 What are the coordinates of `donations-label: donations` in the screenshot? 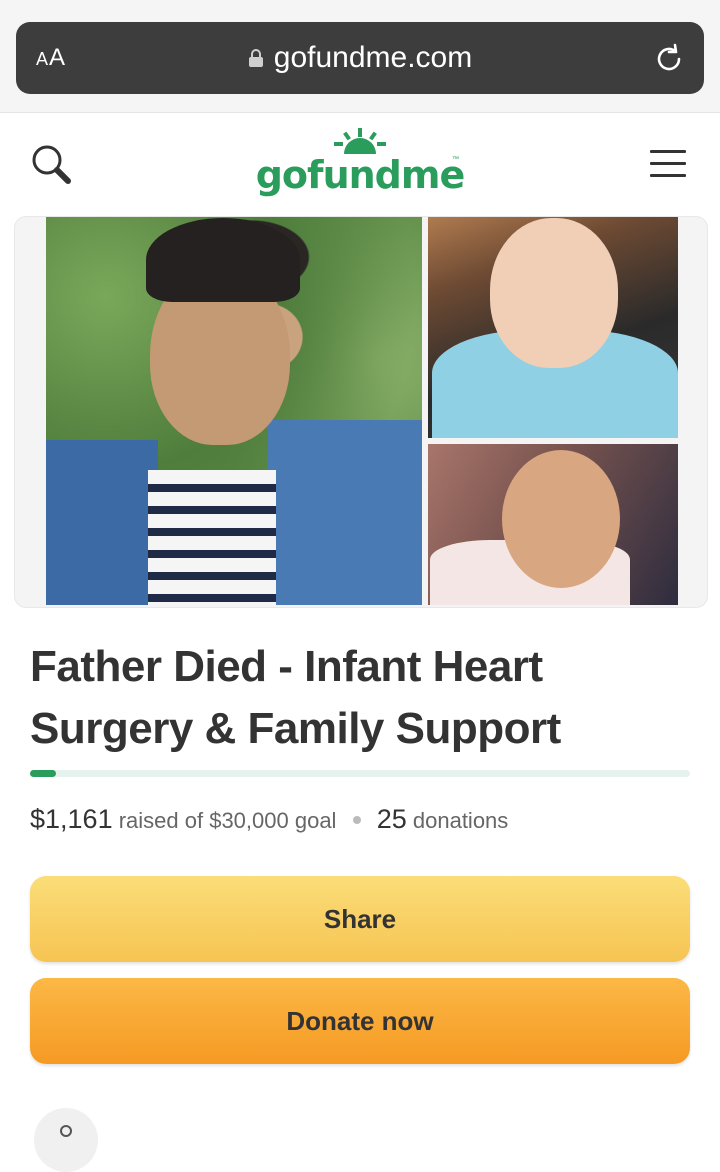 It's located at (460, 820).